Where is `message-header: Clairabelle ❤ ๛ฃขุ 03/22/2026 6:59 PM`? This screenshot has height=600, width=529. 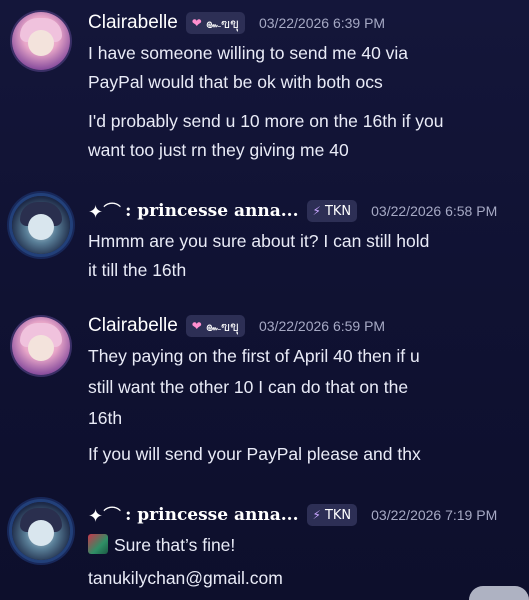
message-header: Clairabelle ❤ ๛ฃขุ 03/22/2026 6:59 PM is located at coordinates (236, 326).